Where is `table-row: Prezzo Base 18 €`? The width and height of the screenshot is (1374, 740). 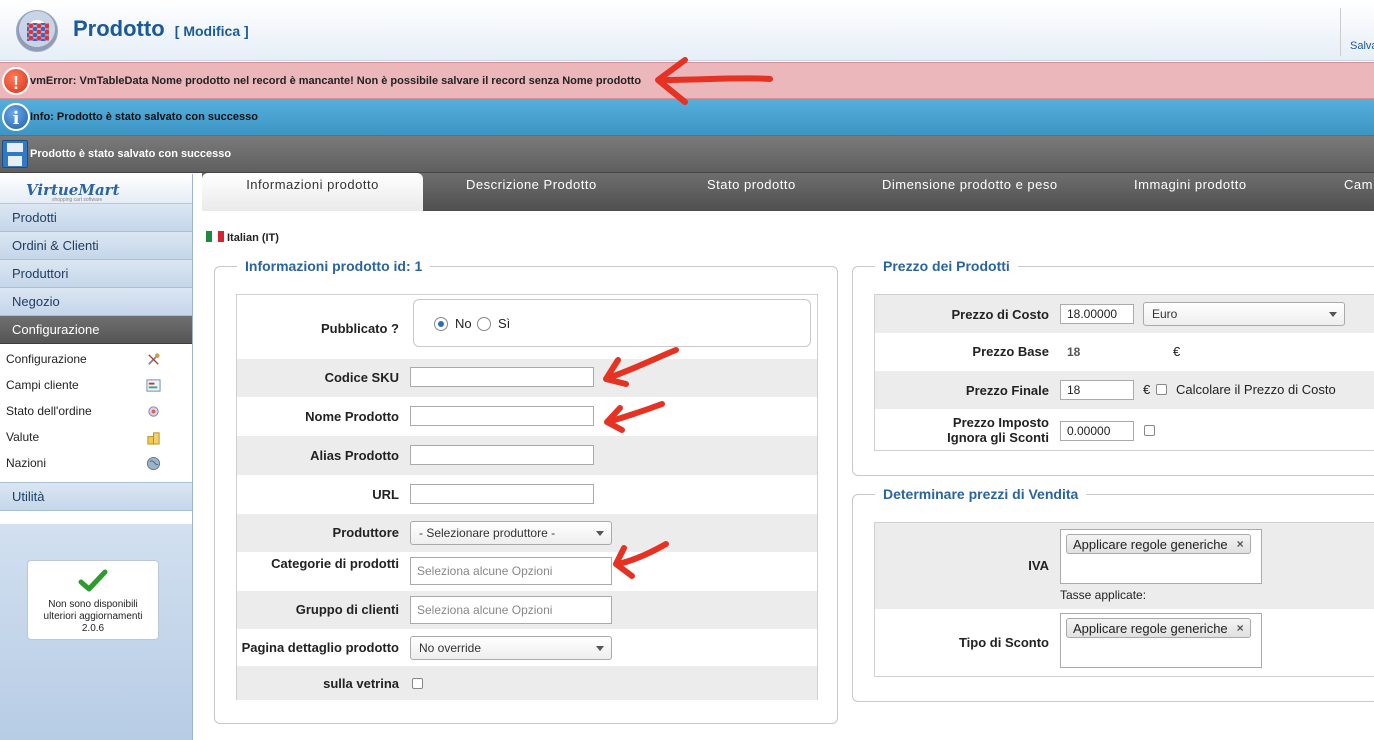 table-row: Prezzo Base 18 € is located at coordinates (1124, 352).